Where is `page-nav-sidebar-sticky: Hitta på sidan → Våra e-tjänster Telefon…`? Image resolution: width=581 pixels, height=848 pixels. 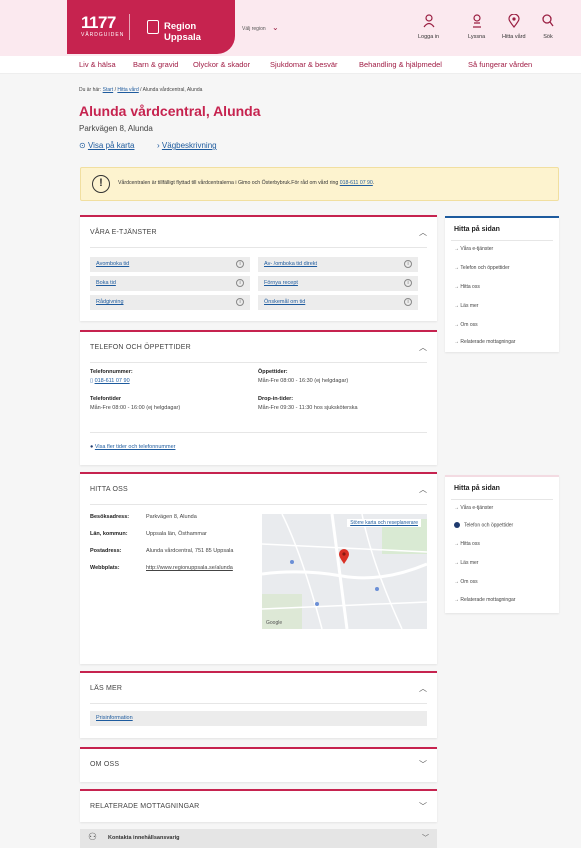 page-nav-sidebar-sticky: Hitta på sidan → Våra e-tjänster Telefon… is located at coordinates (502, 544).